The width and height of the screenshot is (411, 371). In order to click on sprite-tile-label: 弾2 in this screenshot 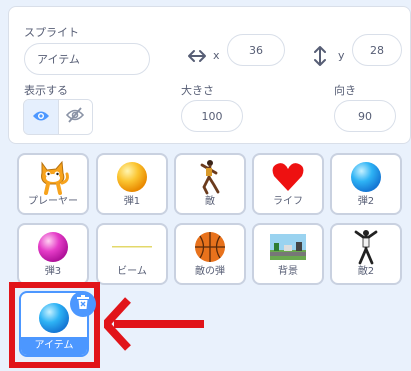, I will do `click(366, 201)`.